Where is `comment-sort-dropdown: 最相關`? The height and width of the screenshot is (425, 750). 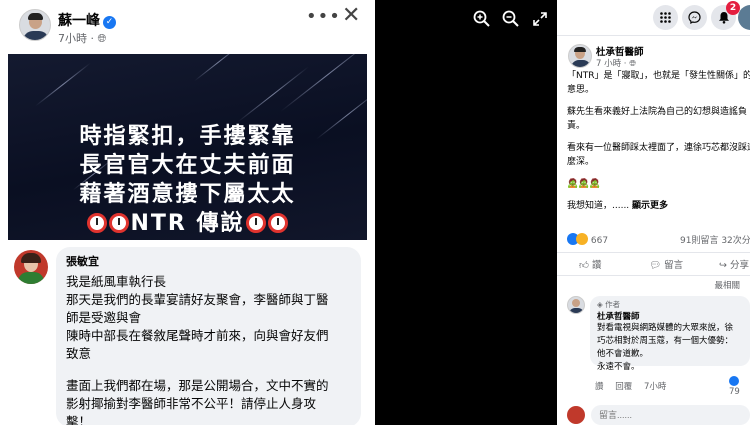
comment-sort-dropdown: 最相關 is located at coordinates (648, 285).